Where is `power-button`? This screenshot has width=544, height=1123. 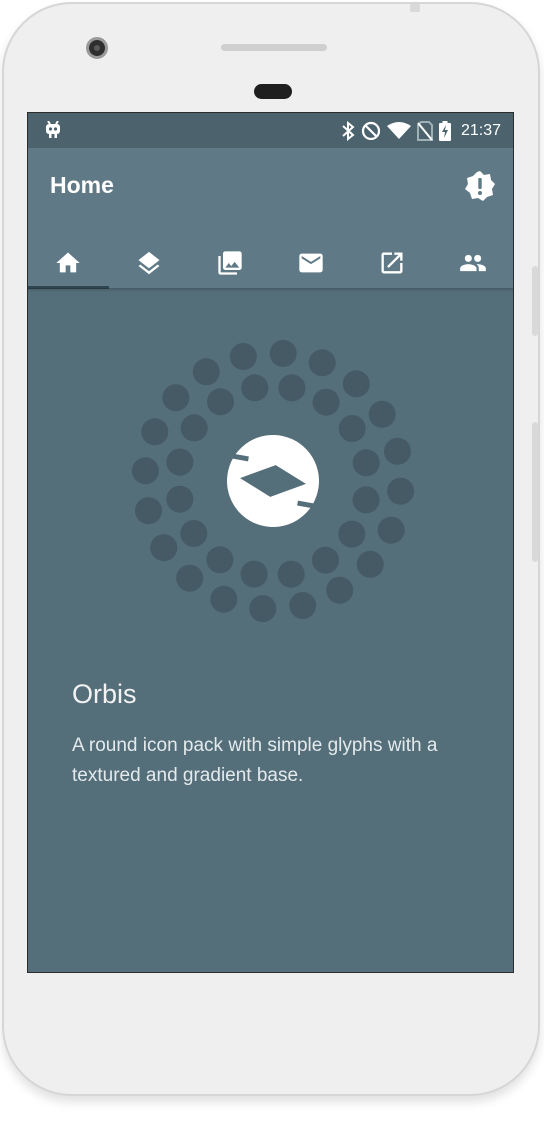 power-button is located at coordinates (535, 301).